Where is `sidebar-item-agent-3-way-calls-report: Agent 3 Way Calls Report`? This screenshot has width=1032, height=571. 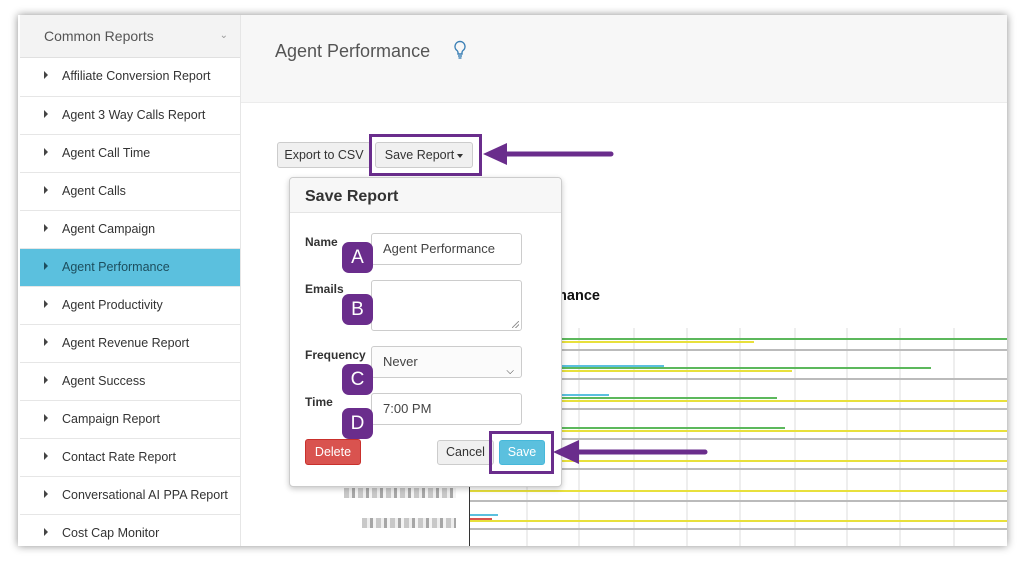
sidebar-item-agent-3-way-calls-report: Agent 3 Way Calls Report is located at coordinates (130, 116).